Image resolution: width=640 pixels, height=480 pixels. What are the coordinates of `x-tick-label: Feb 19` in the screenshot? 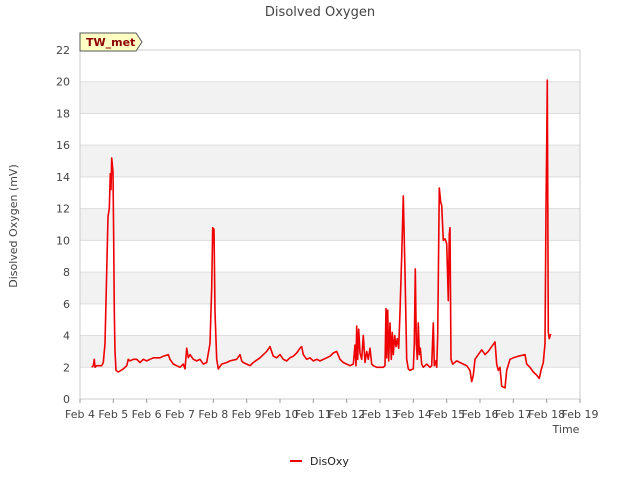 It's located at (580, 414).